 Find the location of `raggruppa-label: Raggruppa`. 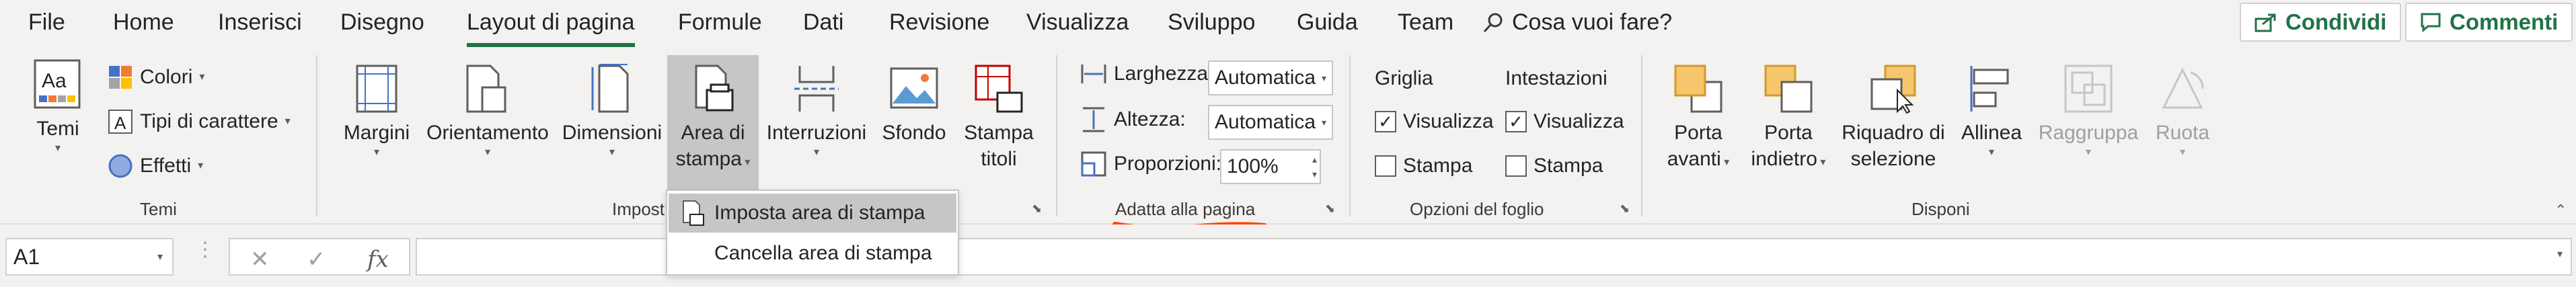

raggruppa-label: Raggruppa is located at coordinates (2088, 133).